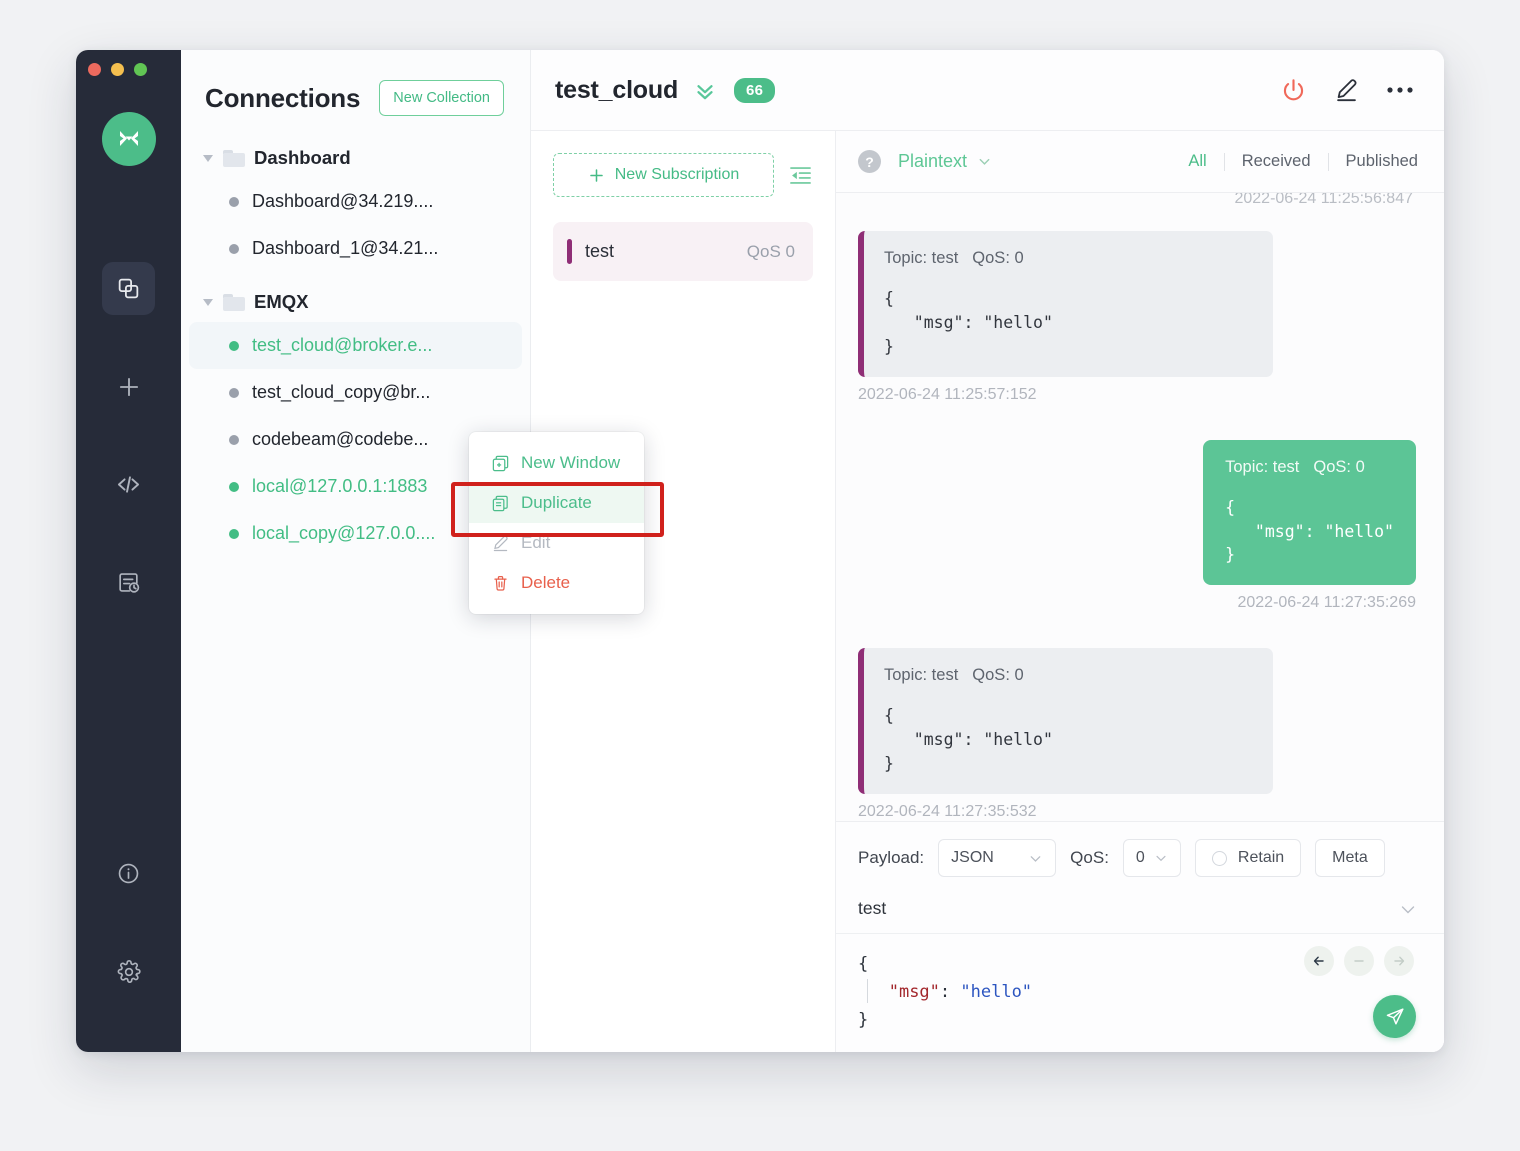 Image resolution: width=1520 pixels, height=1151 pixels. Describe the element at coordinates (1400, 90) in the screenshot. I see `ellipsis-icon` at that location.